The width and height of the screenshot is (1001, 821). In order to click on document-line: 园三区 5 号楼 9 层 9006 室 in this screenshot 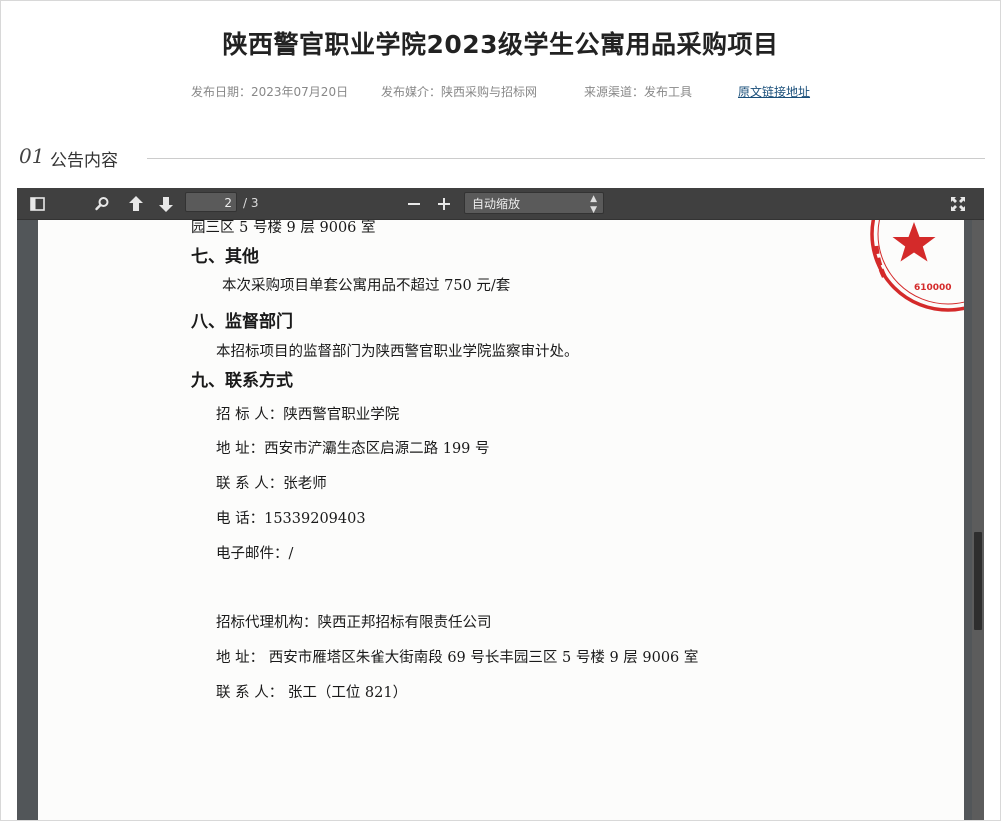, I will do `click(283, 228)`.